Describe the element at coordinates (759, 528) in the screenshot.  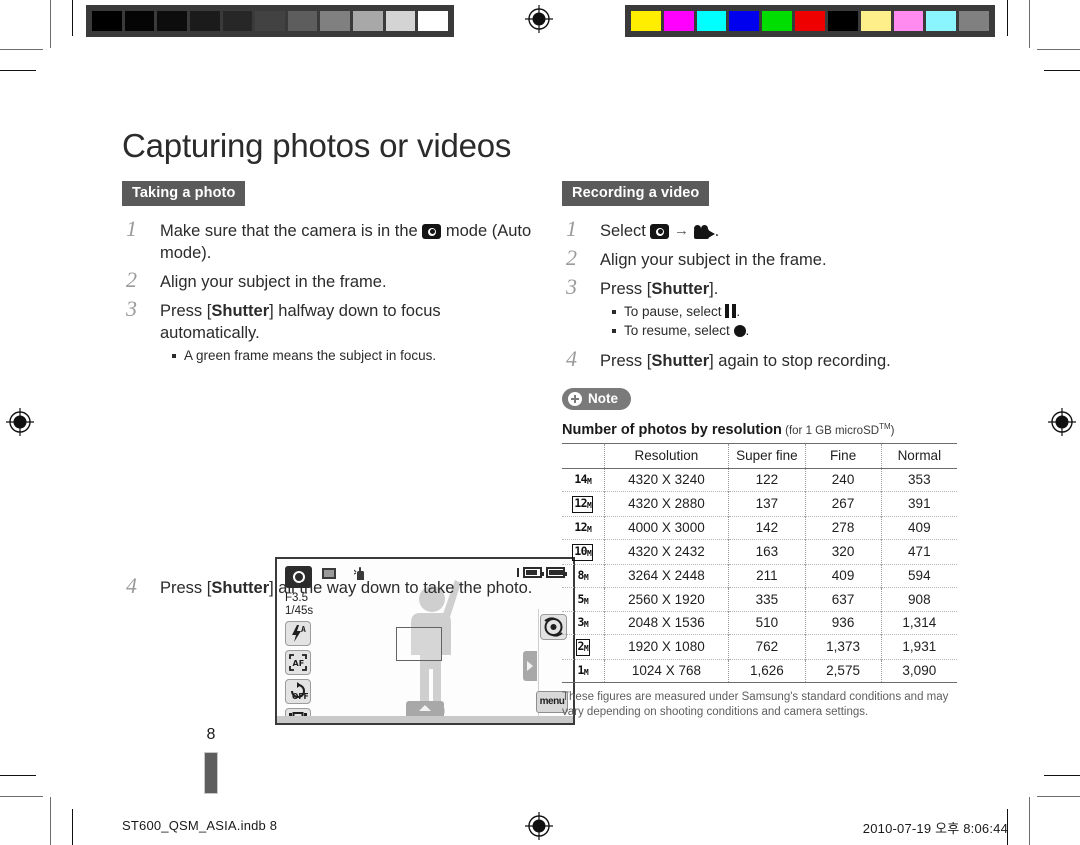
I see `table-row: 12M 4000 X 3000 142 278 409` at that location.